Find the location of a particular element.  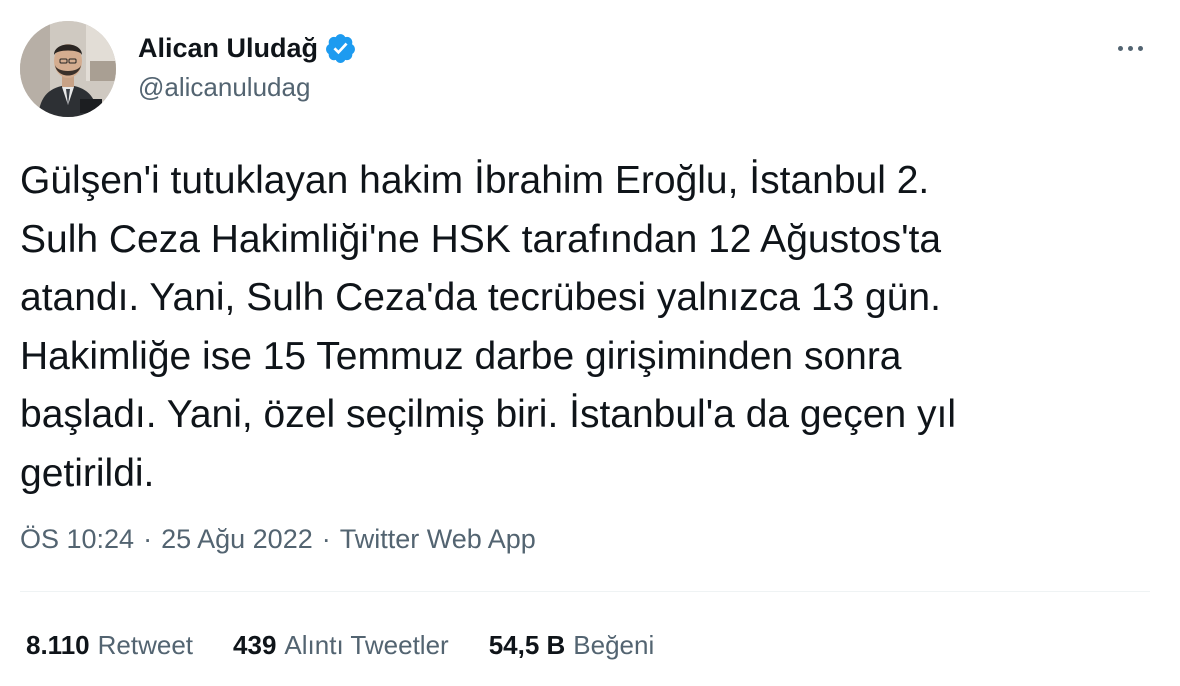

author-display-name: Alican Uludağ is located at coordinates (228, 48).